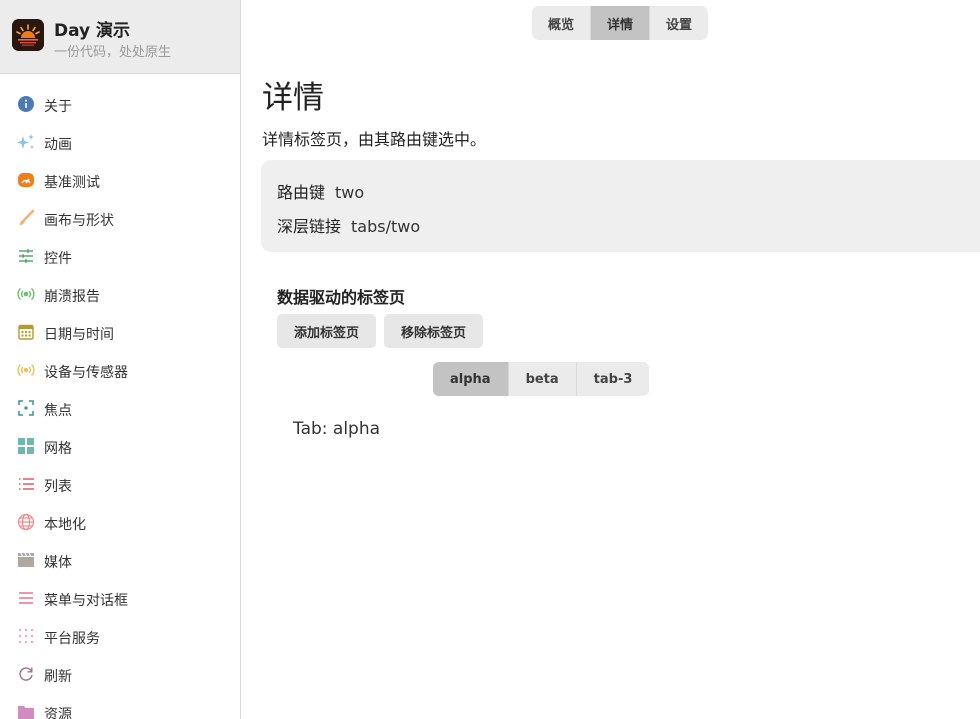 This screenshot has height=719, width=980. What do you see at coordinates (120, 560) in the screenshot?
I see `sidebar-item-media: 媒体` at bounding box center [120, 560].